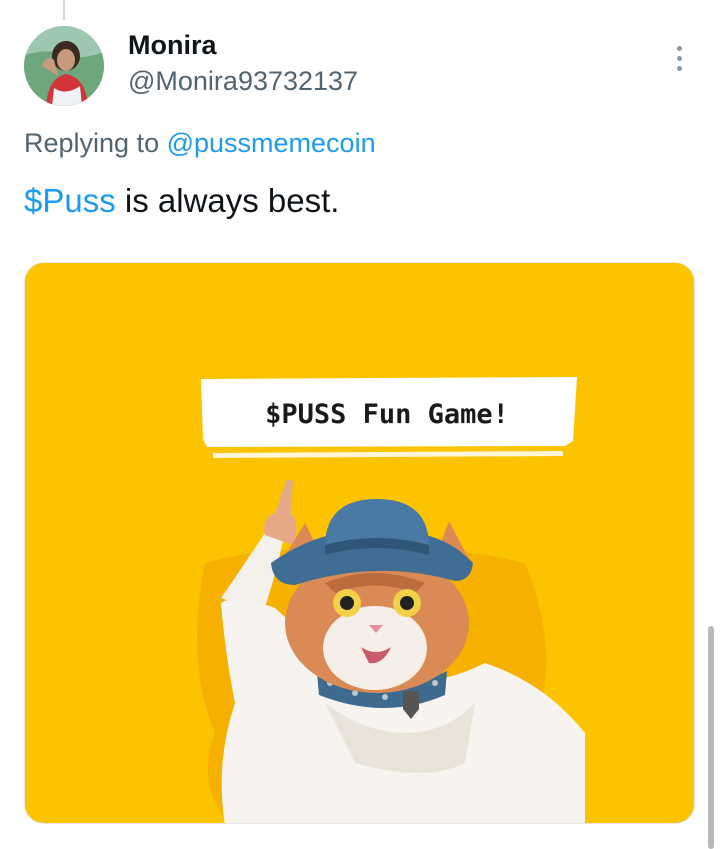 The height and width of the screenshot is (849, 720). What do you see at coordinates (387, 414) in the screenshot?
I see `banner-title: $PUSS Fun Game!` at bounding box center [387, 414].